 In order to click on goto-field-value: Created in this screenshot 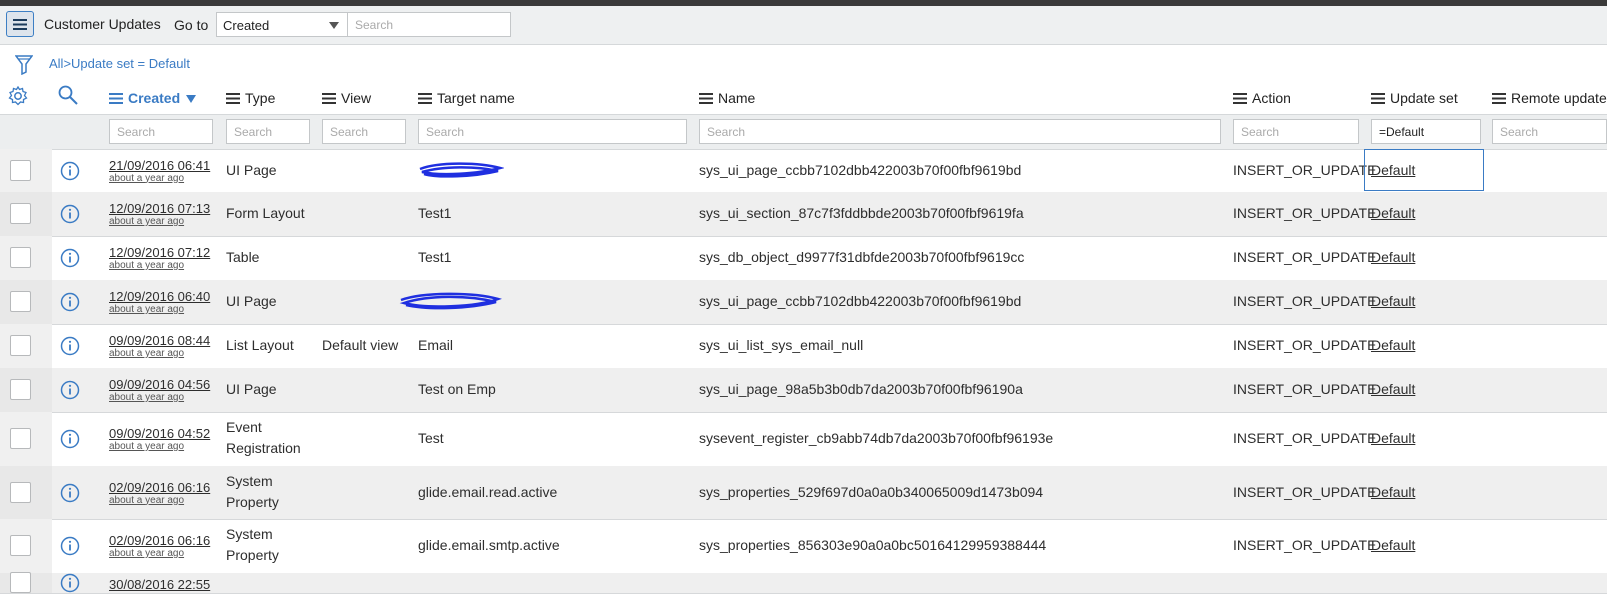, I will do `click(246, 25)`.